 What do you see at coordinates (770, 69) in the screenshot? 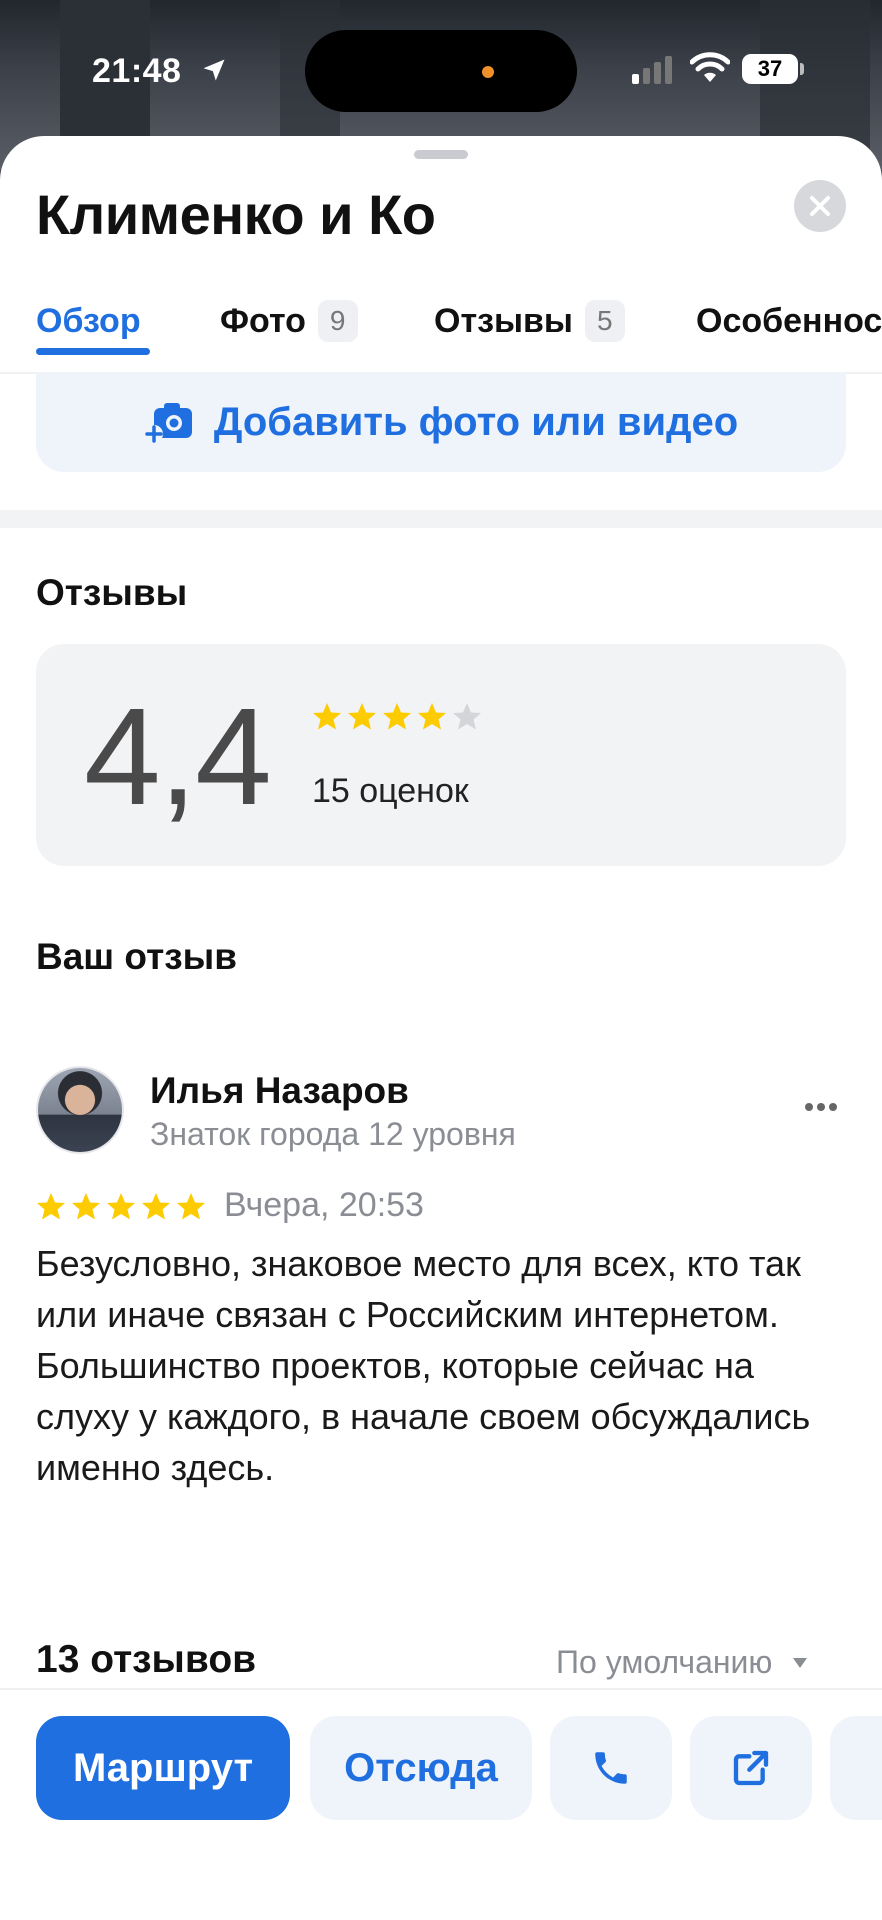
I see `battery-indicator: 37` at bounding box center [770, 69].